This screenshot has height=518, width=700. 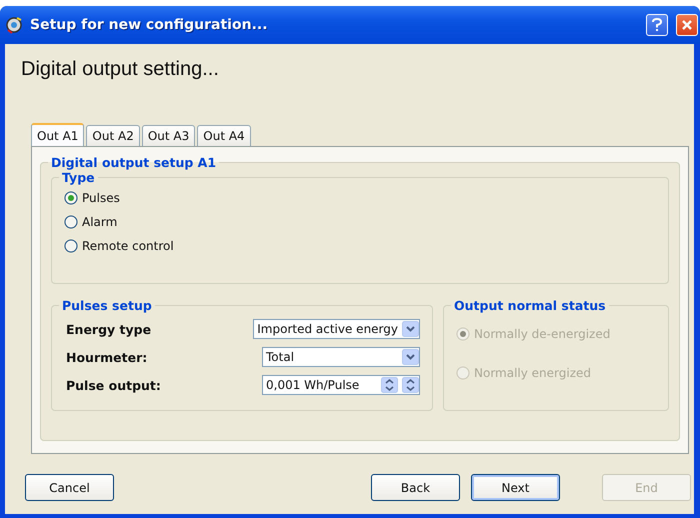 I want to click on close-icon, so click(x=687, y=25).